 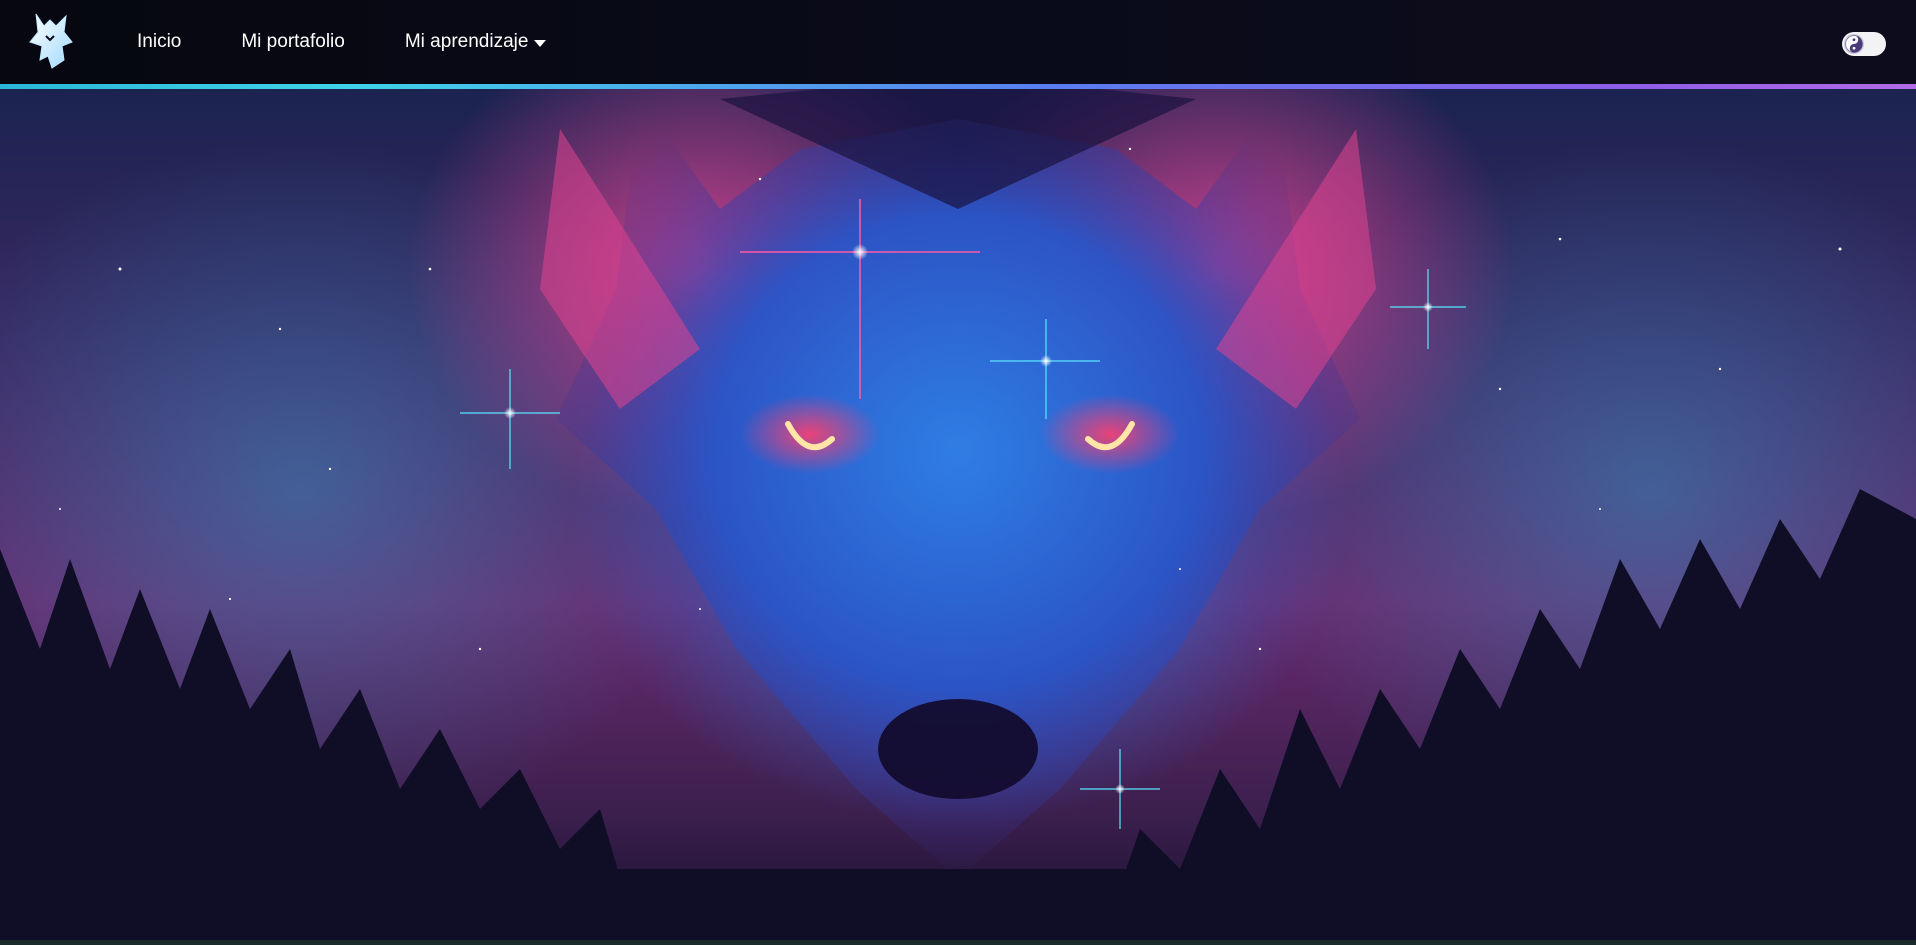 I want to click on nav-item-inicio: Inicio, so click(x=159, y=42).